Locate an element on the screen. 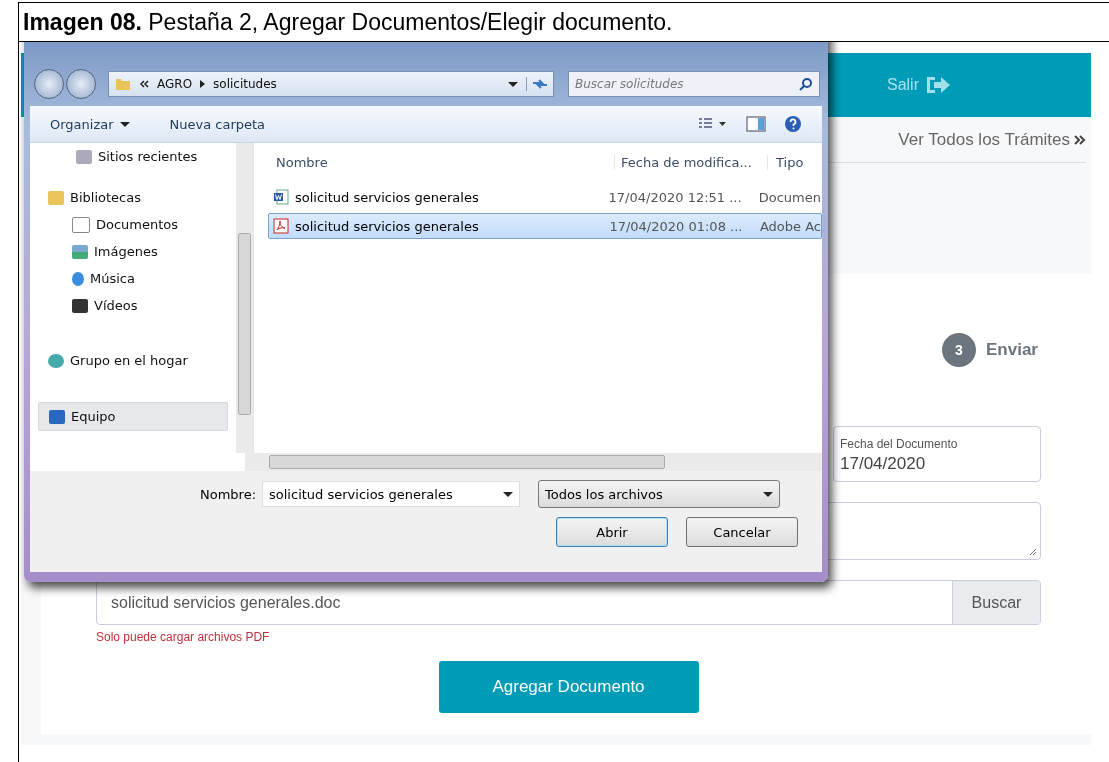 This screenshot has width=1109, height=762. navigation-item: Música is located at coordinates (133, 278).